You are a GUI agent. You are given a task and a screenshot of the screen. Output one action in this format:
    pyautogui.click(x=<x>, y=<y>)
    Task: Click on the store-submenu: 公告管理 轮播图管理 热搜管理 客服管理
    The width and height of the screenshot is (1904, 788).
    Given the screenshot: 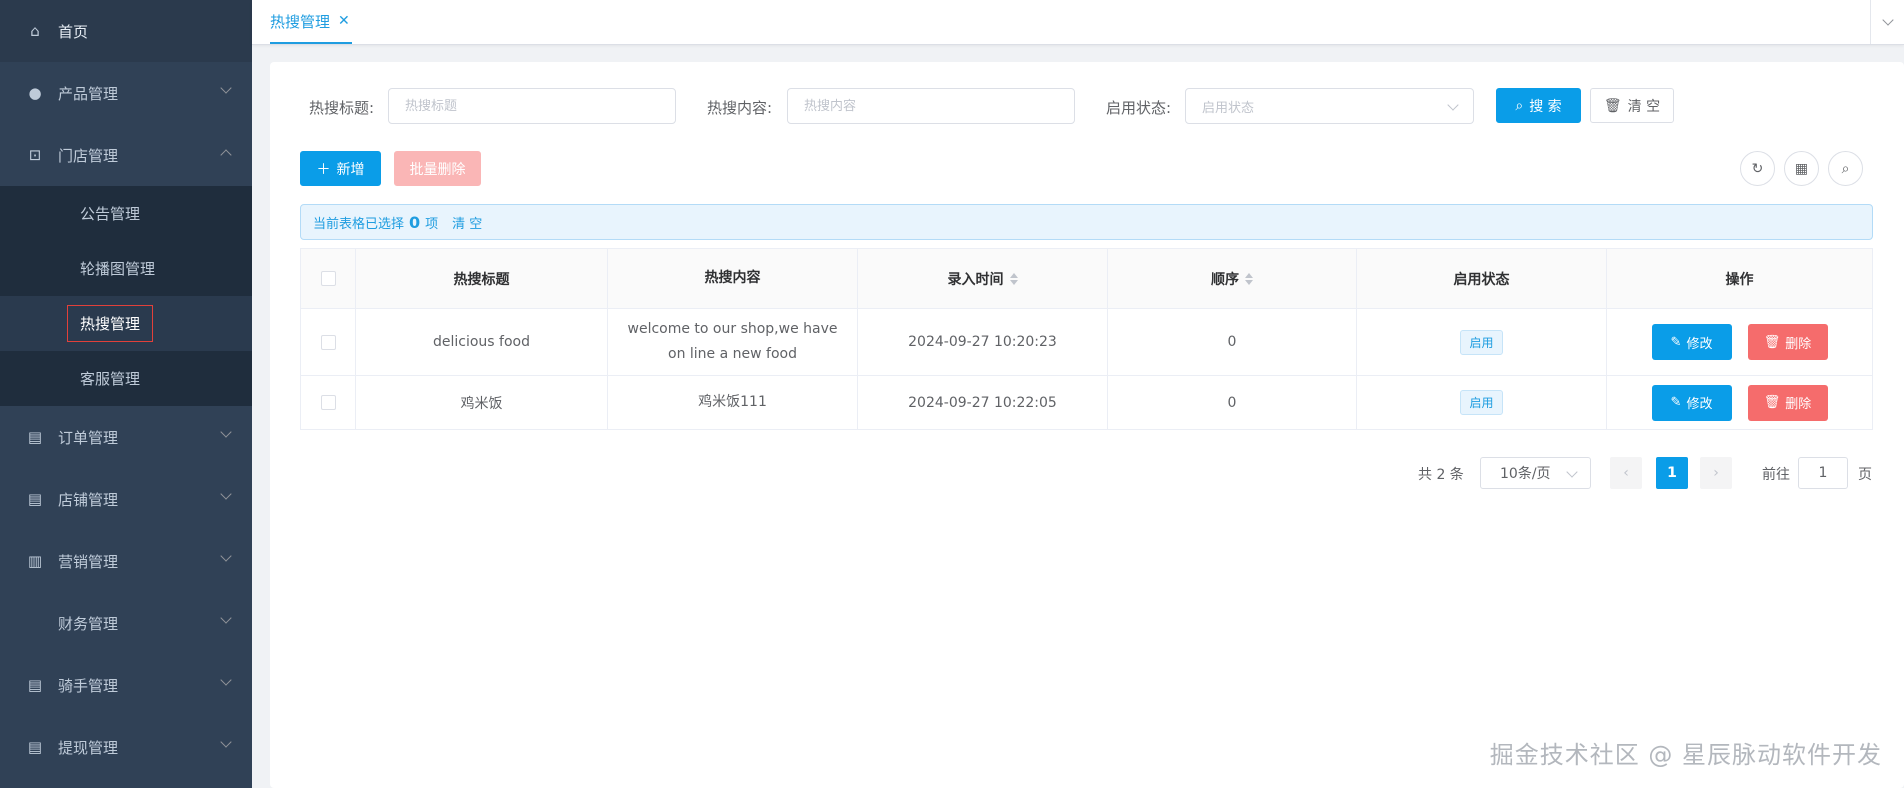 What is the action you would take?
    pyautogui.click(x=126, y=296)
    